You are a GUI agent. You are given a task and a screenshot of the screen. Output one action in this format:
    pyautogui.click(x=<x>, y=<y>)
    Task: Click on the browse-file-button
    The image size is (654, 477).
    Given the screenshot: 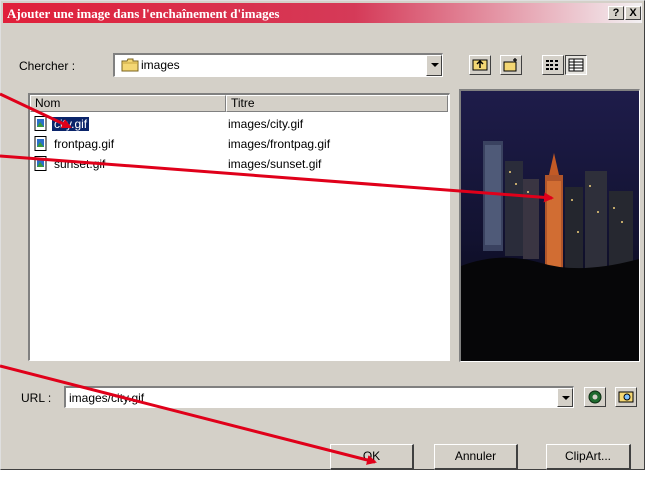 What is the action you would take?
    pyautogui.click(x=626, y=397)
    